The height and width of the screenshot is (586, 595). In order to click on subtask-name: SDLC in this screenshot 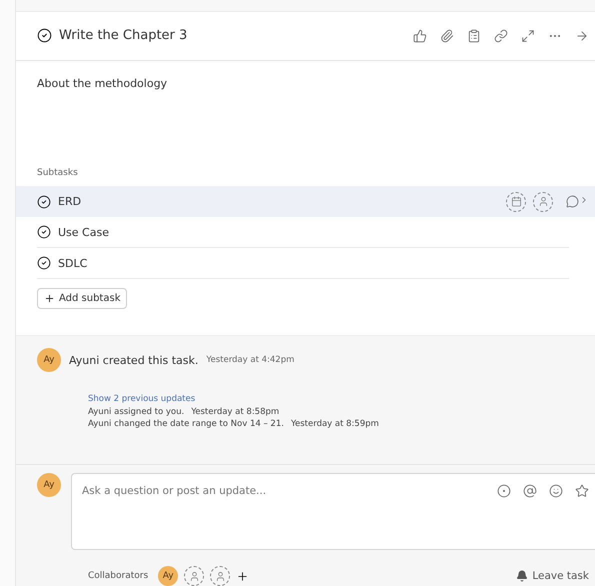, I will do `click(73, 263)`.